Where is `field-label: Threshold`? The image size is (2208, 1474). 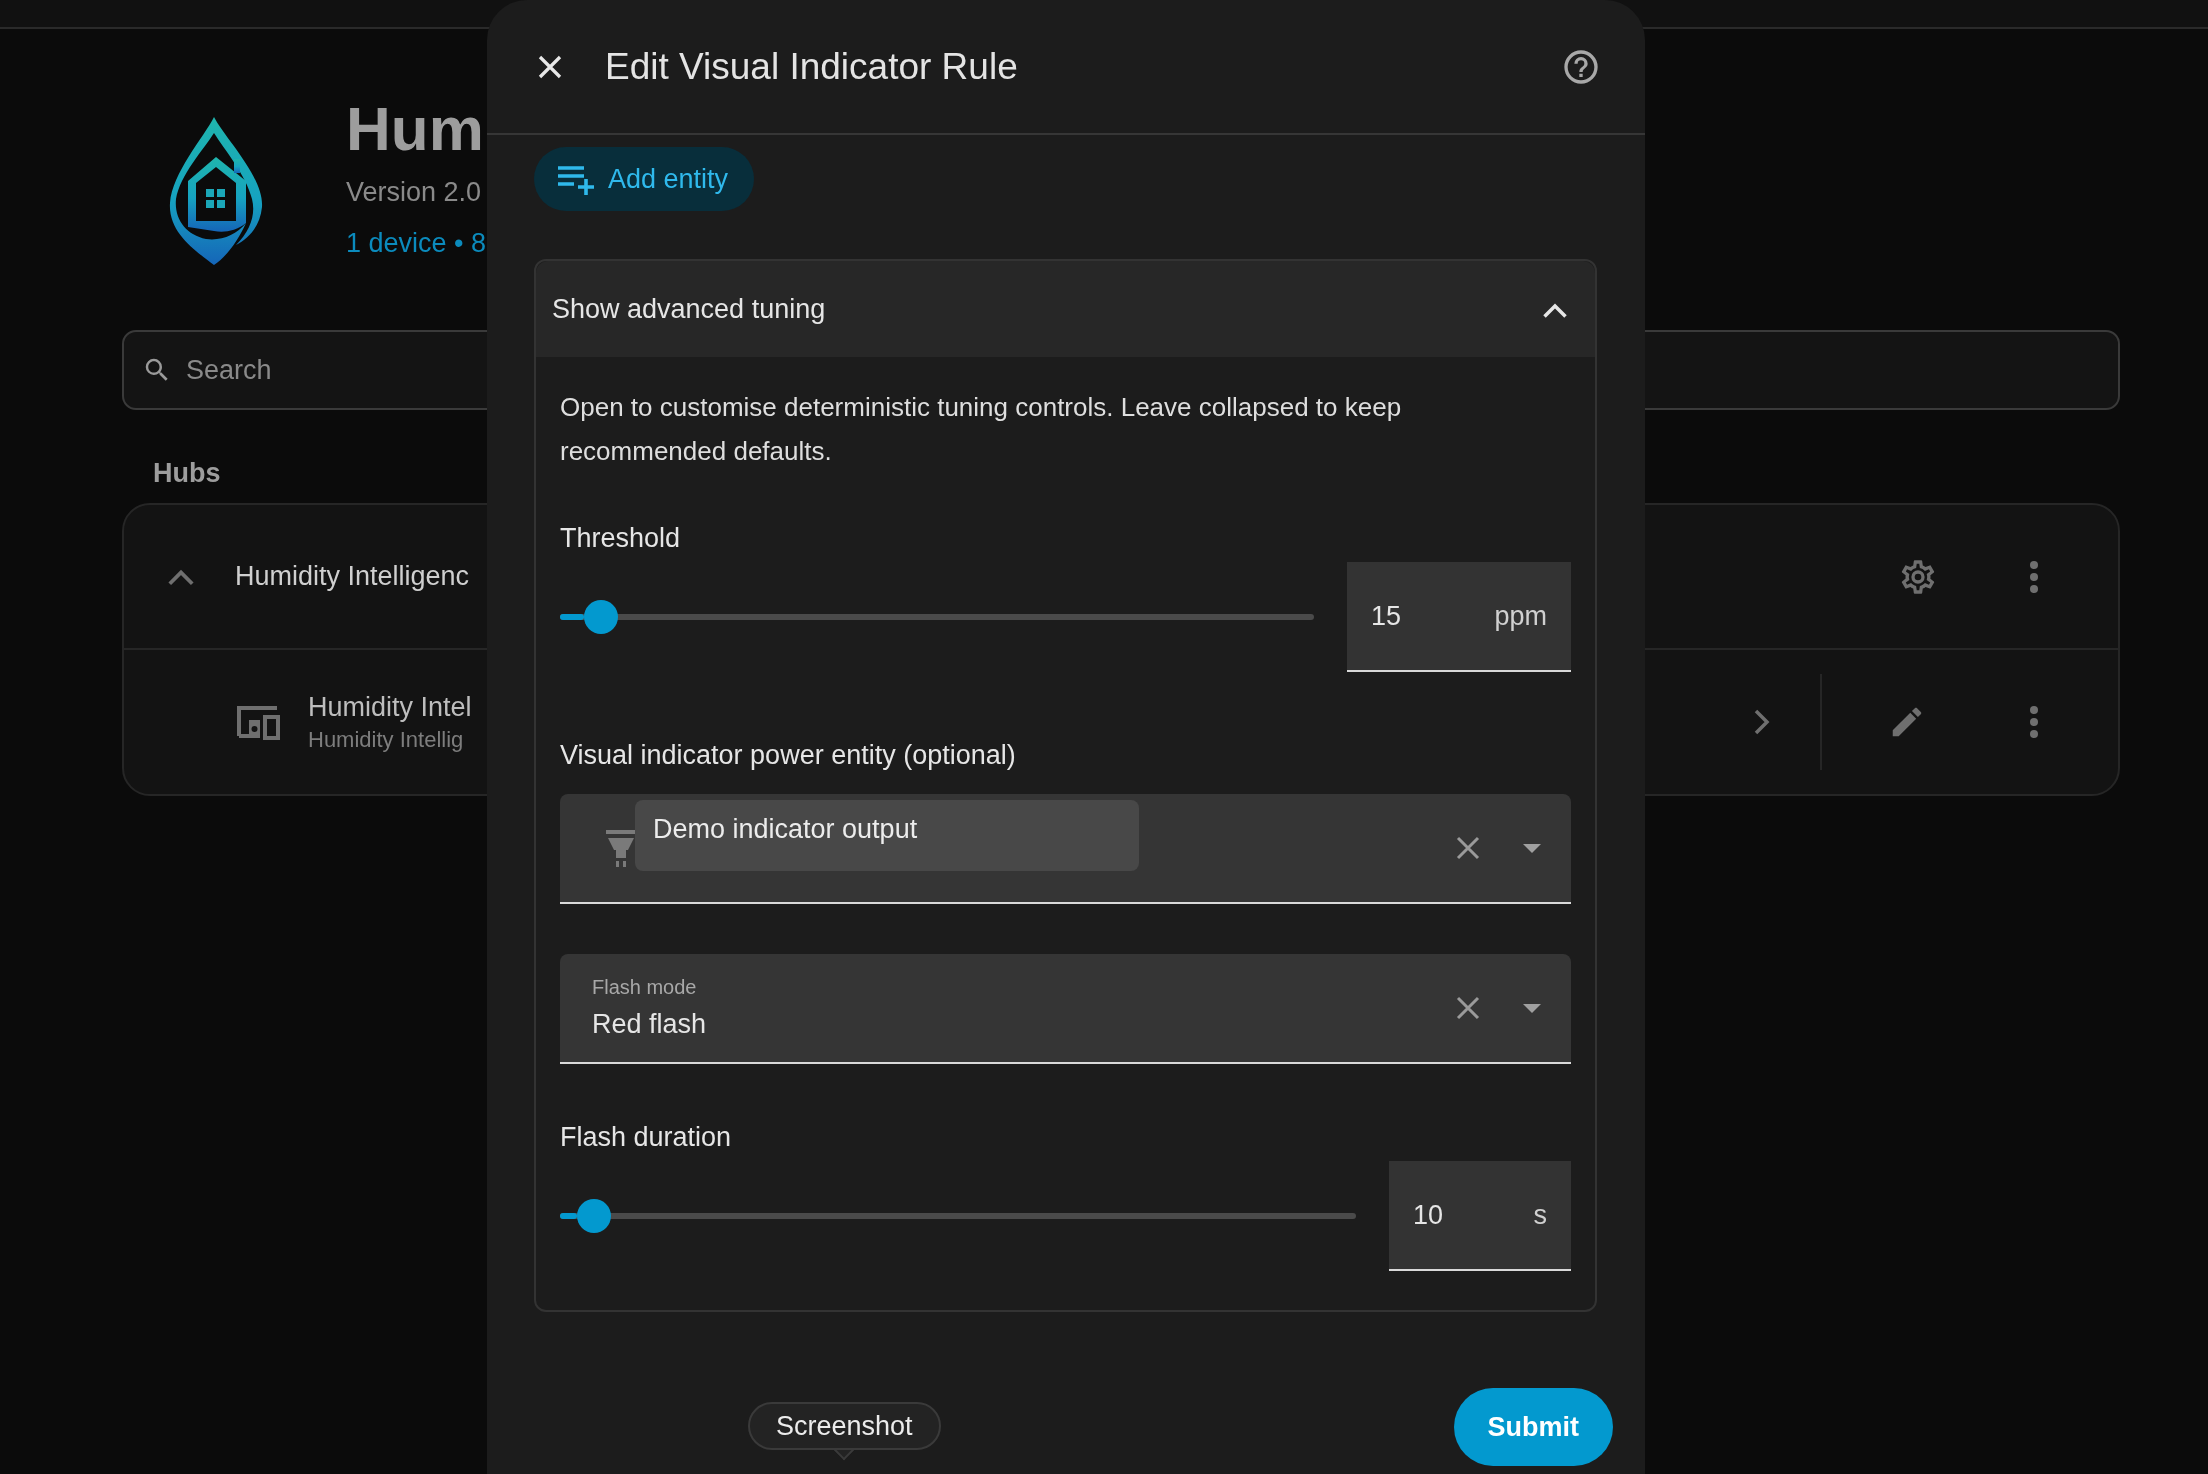
field-label: Threshold is located at coordinates (621, 538).